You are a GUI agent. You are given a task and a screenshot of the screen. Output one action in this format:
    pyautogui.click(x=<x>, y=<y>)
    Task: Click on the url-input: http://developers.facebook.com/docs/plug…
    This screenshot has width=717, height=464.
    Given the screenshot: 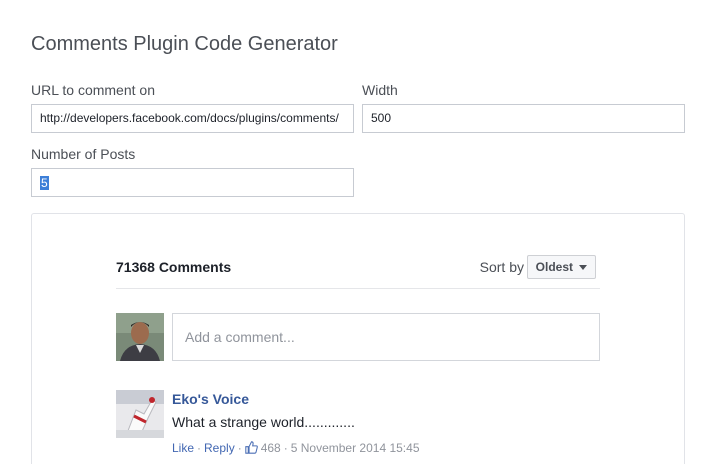 What is the action you would take?
    pyautogui.click(x=192, y=118)
    